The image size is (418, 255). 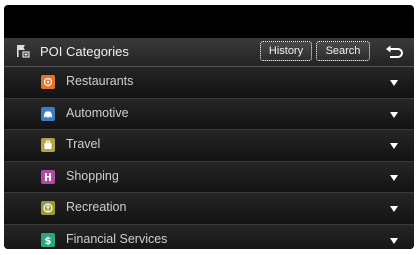 I want to click on luggage-icon, so click(x=48, y=145).